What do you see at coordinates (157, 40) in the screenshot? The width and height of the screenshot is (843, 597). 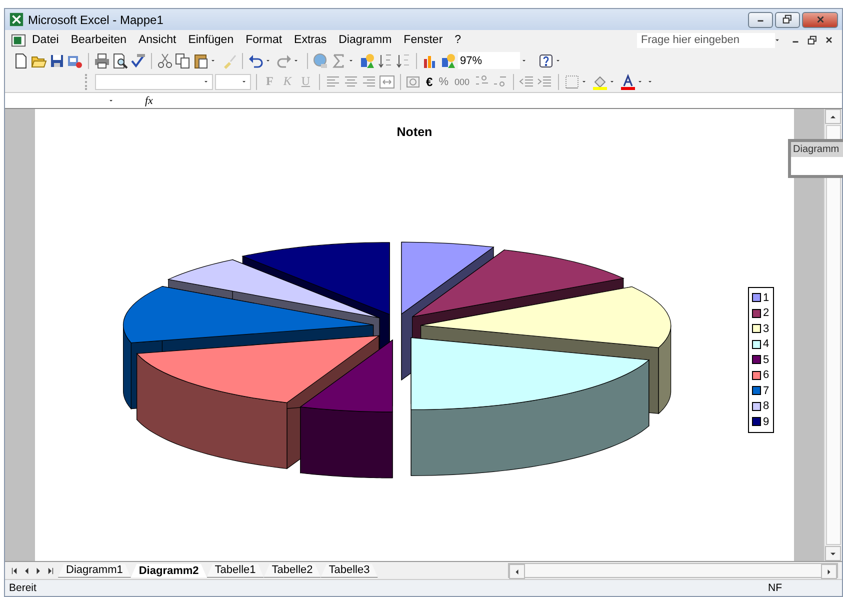 I see `menu-item: Ansicht` at bounding box center [157, 40].